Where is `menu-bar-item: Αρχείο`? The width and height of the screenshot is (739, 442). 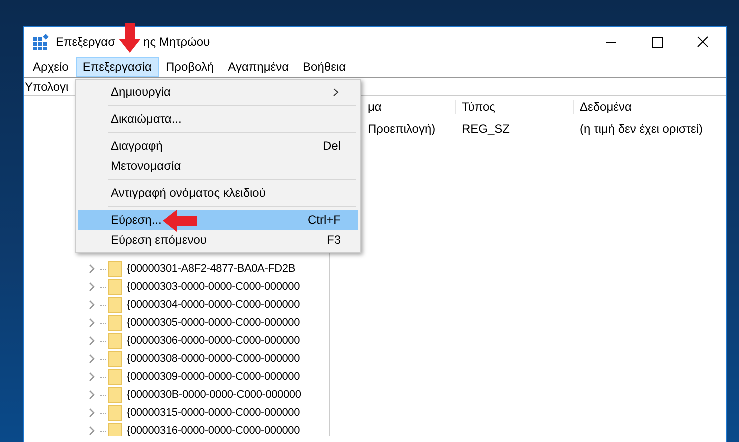 menu-bar-item: Αρχείο is located at coordinates (51, 67).